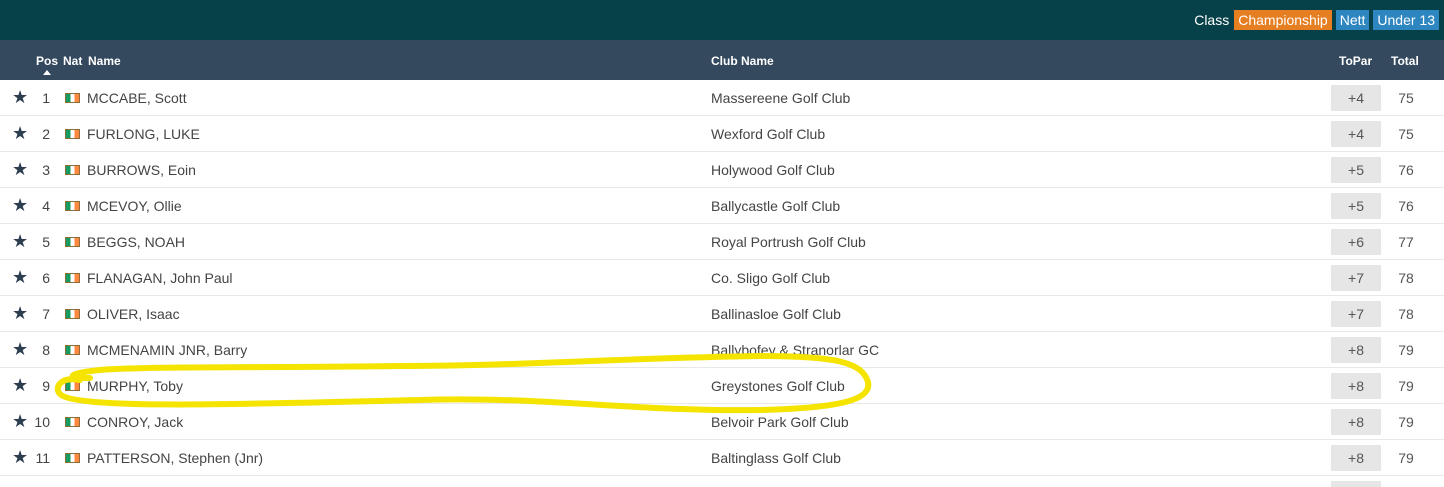  I want to click on column-header-name: Name, so click(104, 61).